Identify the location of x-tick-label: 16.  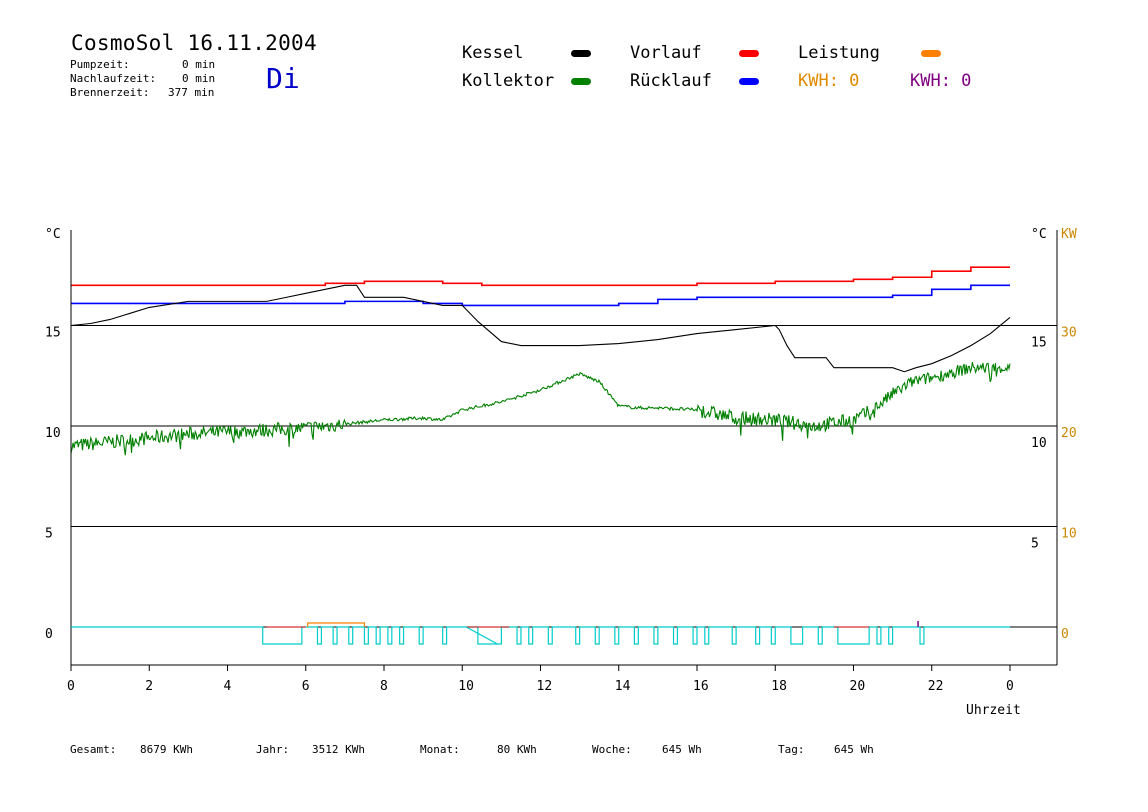
(701, 686).